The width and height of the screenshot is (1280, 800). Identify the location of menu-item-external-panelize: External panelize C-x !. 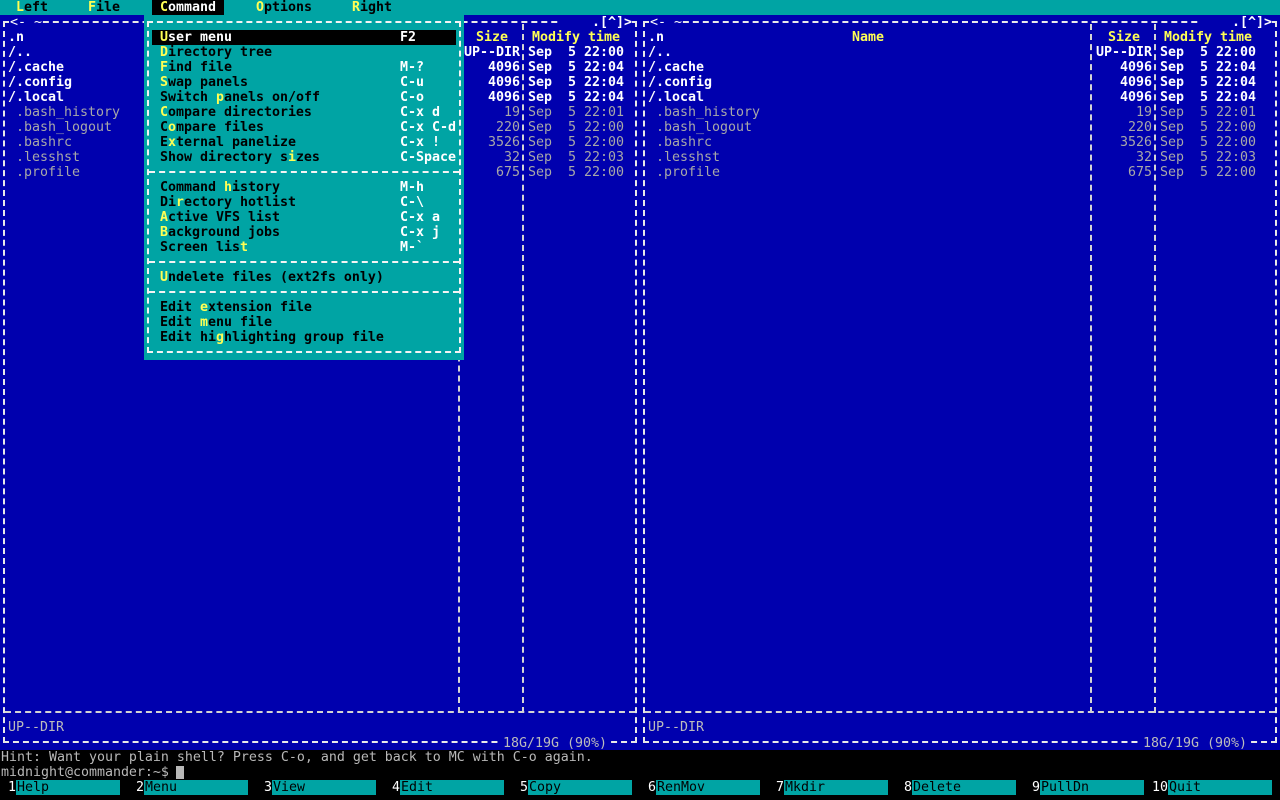
(304, 142).